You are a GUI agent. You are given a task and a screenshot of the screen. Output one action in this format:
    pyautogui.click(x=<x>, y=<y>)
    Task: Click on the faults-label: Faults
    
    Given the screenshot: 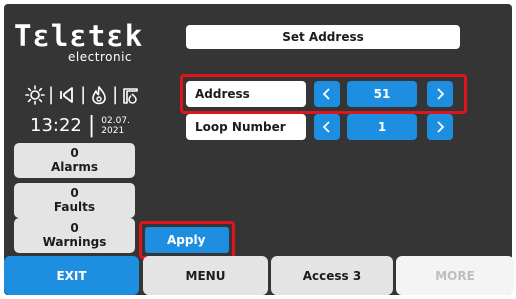 What is the action you would take?
    pyautogui.click(x=74, y=207)
    